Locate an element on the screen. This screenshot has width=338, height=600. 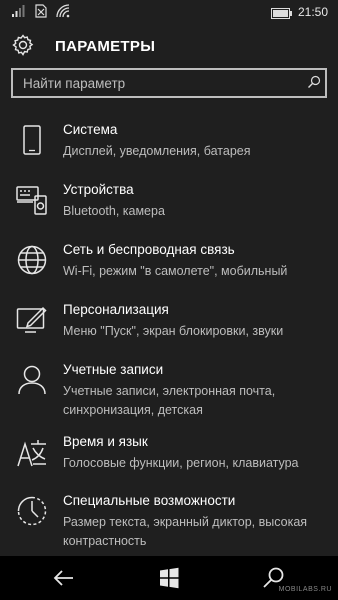
settings-item-subtitle: Bluetooth, камера is located at coordinates (114, 211).